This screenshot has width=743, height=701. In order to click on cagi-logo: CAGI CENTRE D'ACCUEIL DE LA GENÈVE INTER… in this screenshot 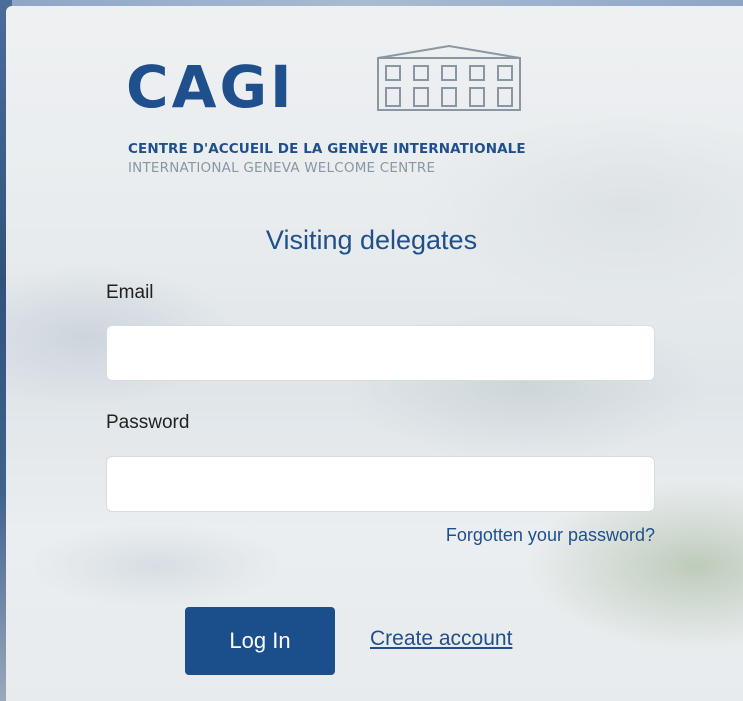, I will do `click(386, 114)`.